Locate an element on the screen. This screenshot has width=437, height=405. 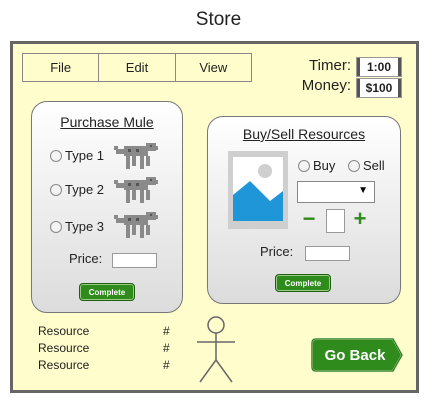
trade-complete-button: Complete is located at coordinates (303, 283).